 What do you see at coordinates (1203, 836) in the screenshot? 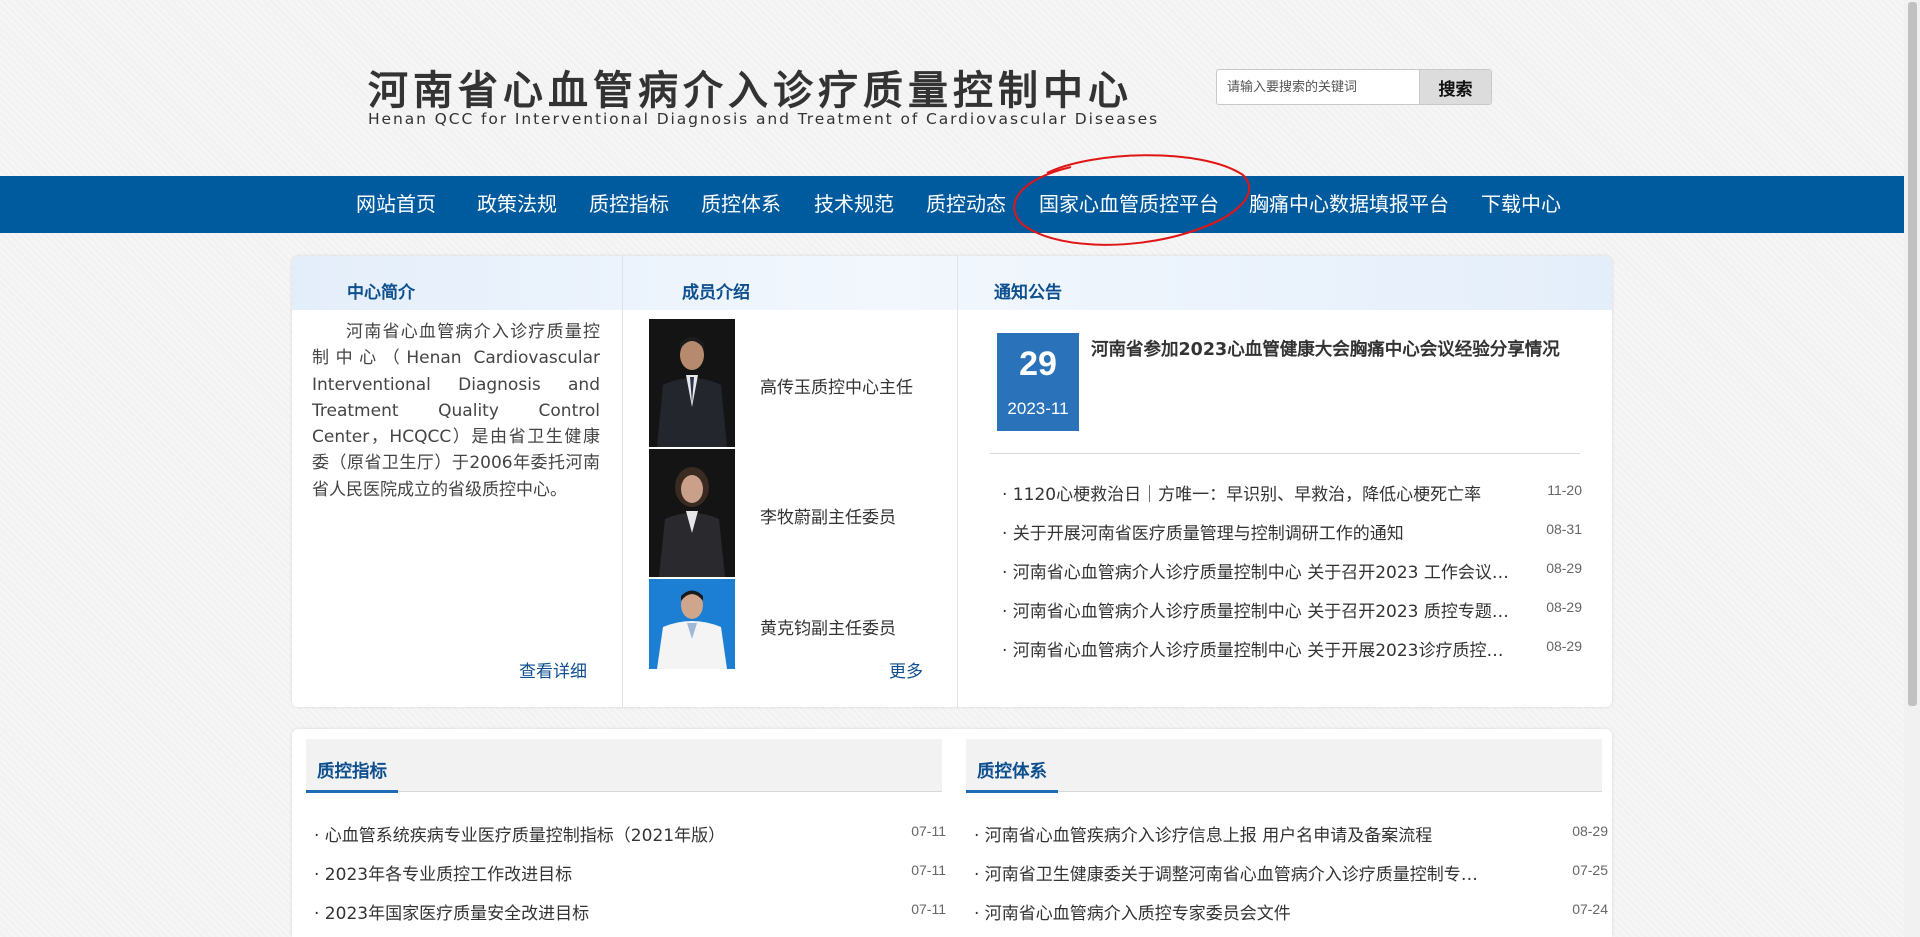
I see `list-item-title: · 河南省心血管疾病介入诊疗信息上报 用户名申请及备案流程` at bounding box center [1203, 836].